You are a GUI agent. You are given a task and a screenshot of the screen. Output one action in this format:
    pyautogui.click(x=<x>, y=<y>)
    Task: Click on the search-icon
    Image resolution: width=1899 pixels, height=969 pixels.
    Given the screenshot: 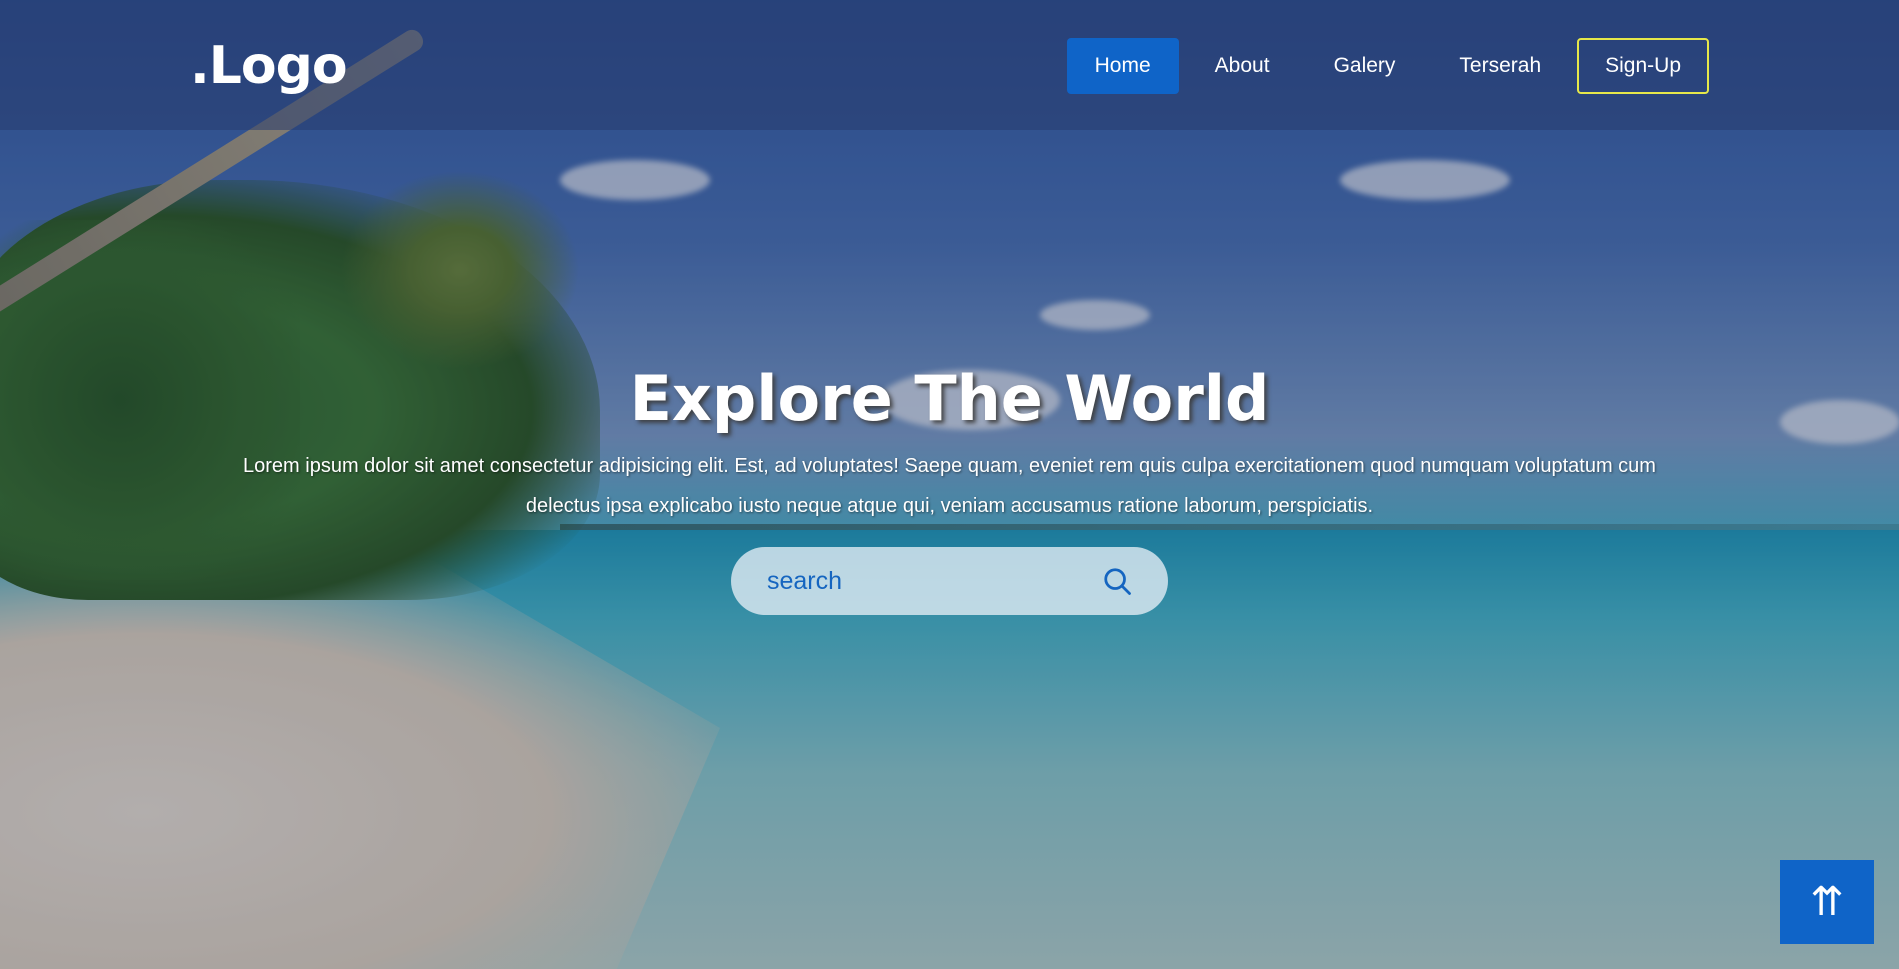 What is the action you would take?
    pyautogui.click(x=1117, y=581)
    